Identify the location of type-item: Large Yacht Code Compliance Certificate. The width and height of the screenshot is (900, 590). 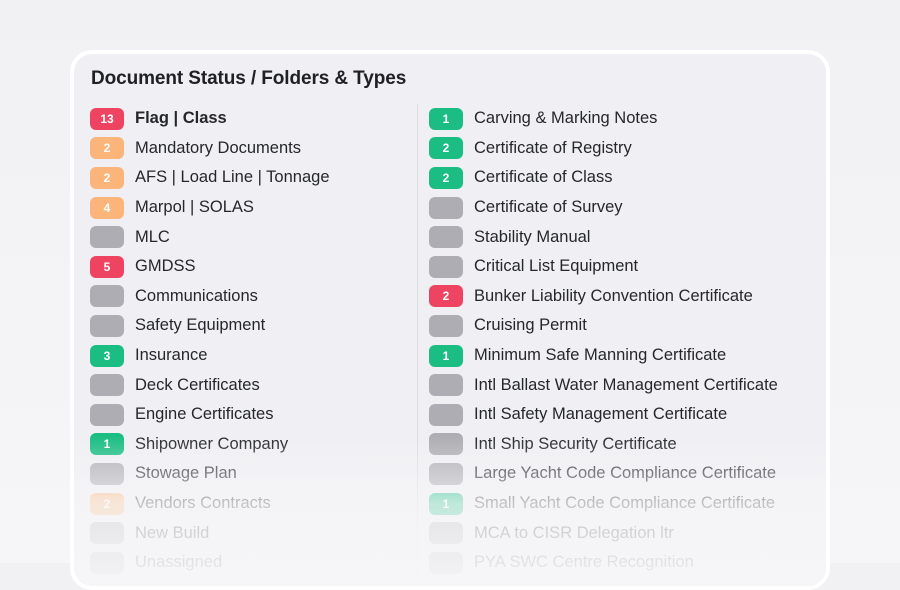
(603, 474).